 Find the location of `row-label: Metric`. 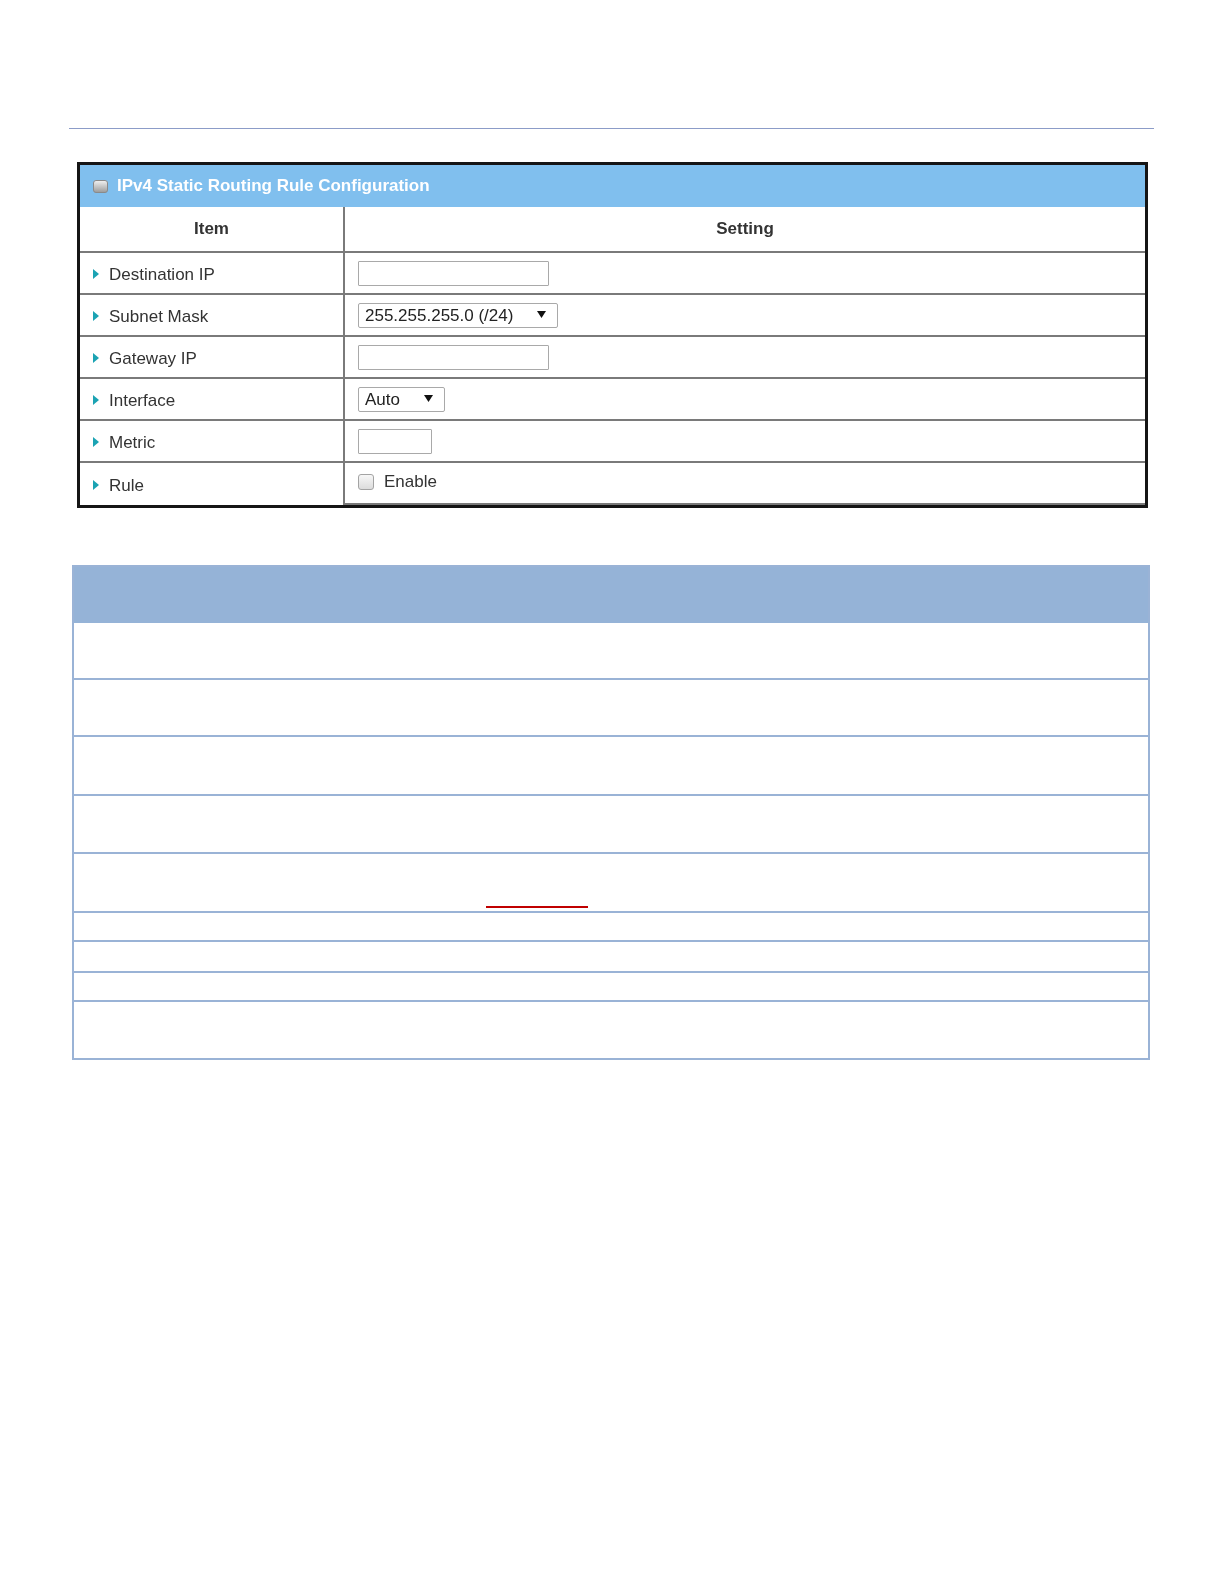

row-label: Metric is located at coordinates (132, 443).